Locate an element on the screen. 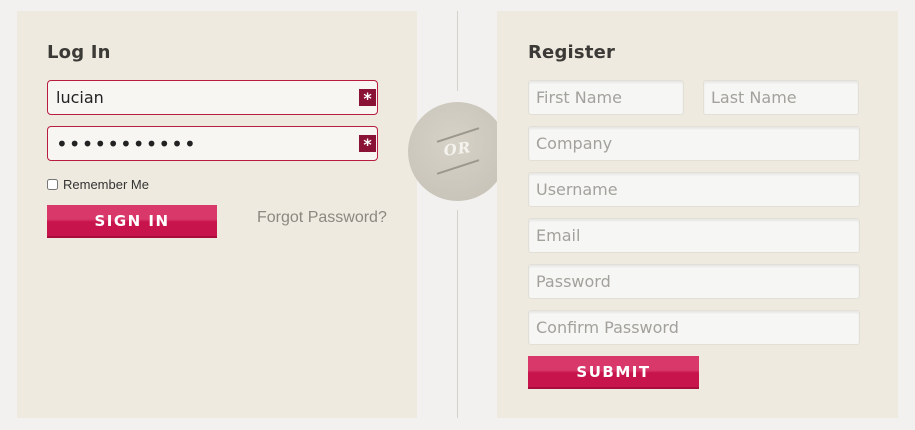 Image resolution: width=915 pixels, height=430 pixels. or-label: OR is located at coordinates (457, 149).